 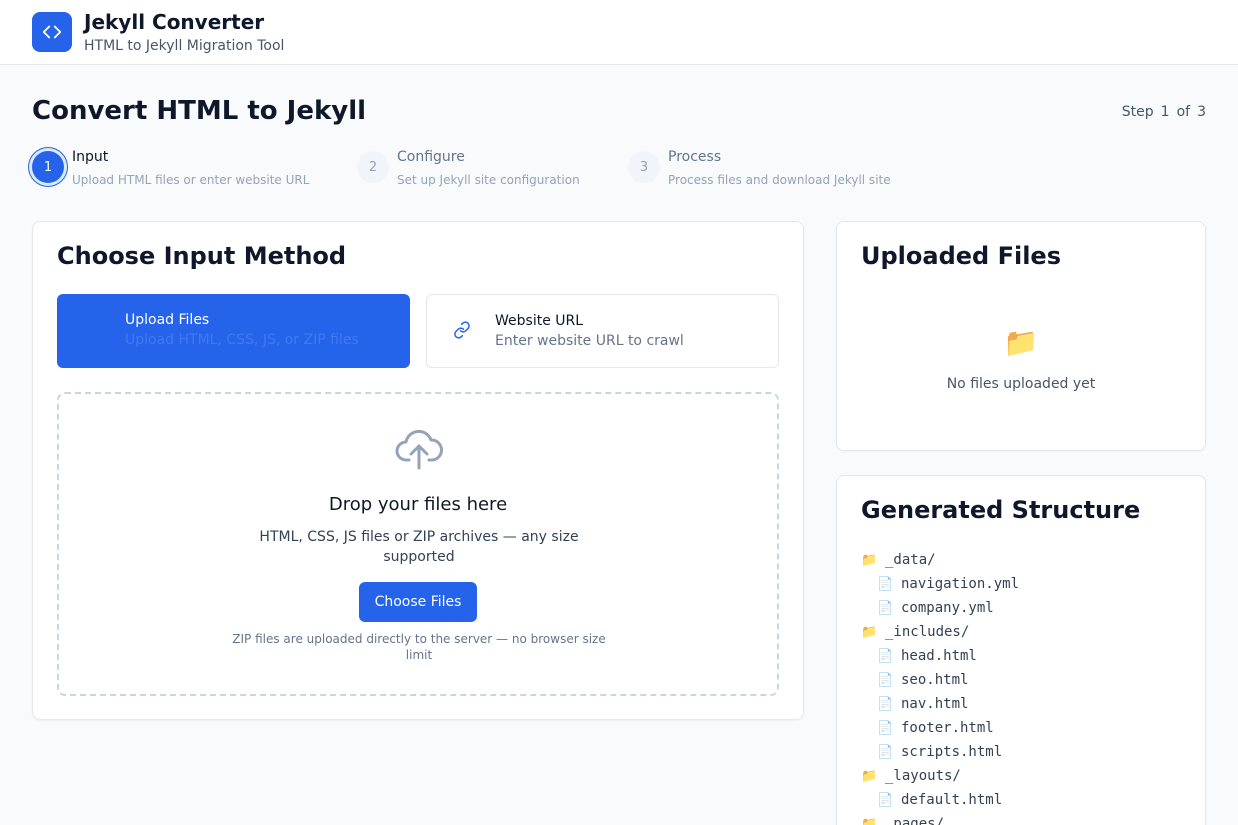 I want to click on step-number: 1, so click(x=48, y=167).